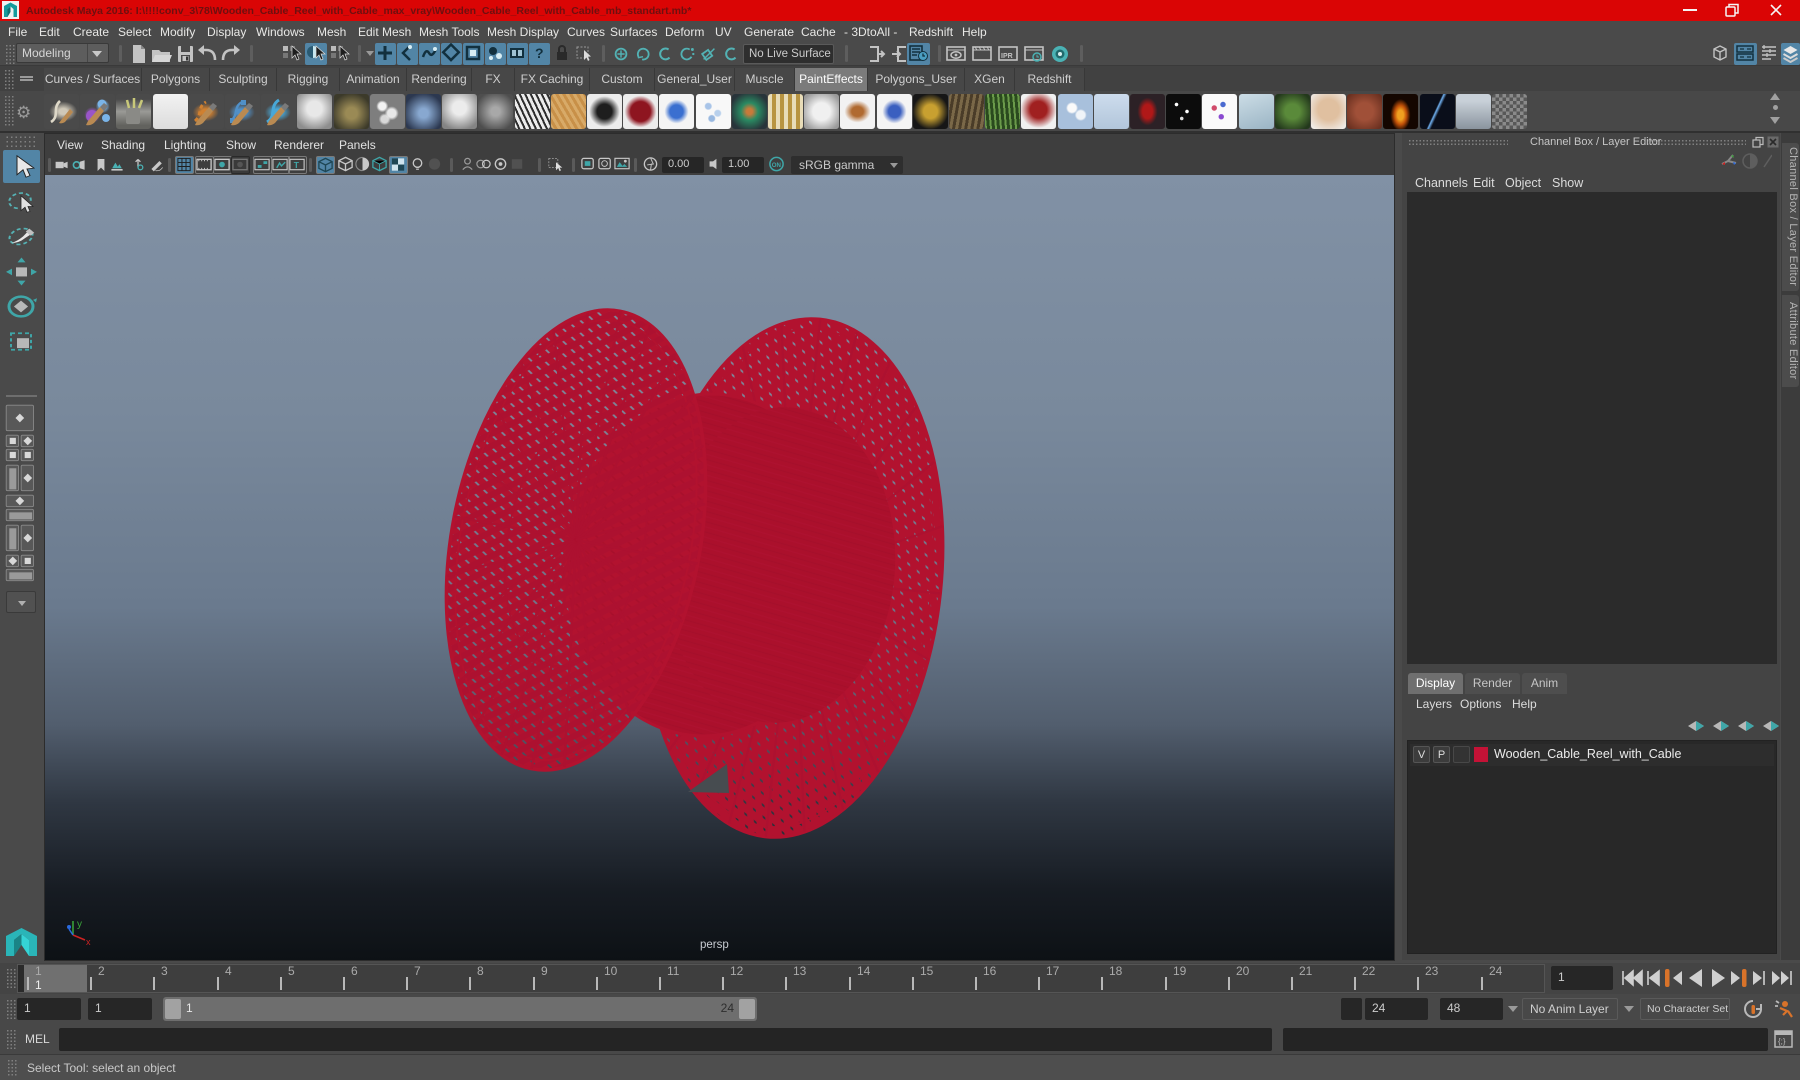 The image size is (1800, 1080). I want to click on svg-text: T, so click(297, 165).